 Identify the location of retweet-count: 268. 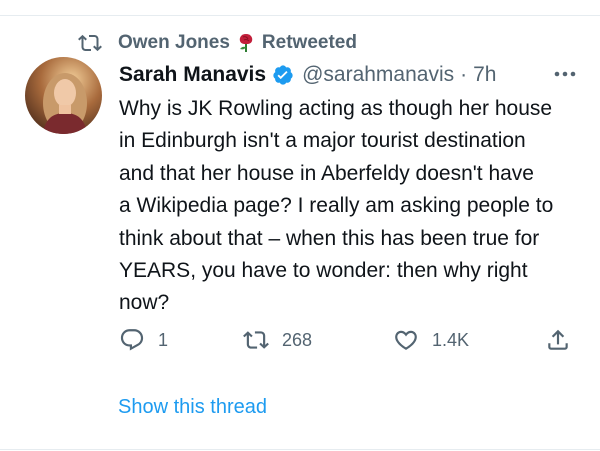
(297, 339).